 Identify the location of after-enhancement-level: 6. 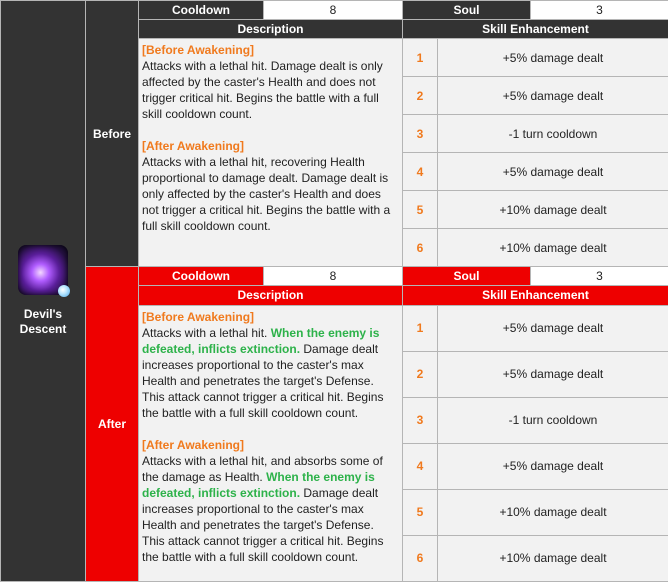
(420, 558).